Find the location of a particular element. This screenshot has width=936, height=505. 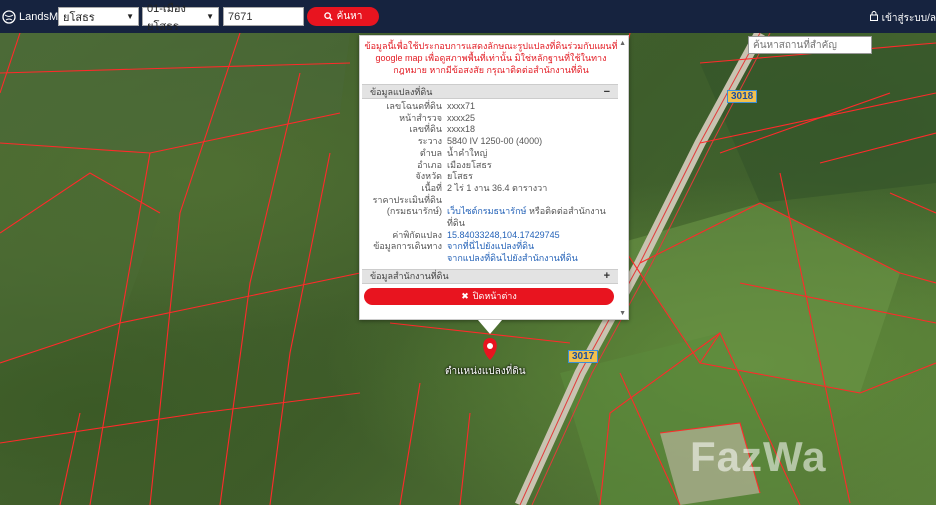

close-window-button: ✖ ปิดหน้าต่าง is located at coordinates (489, 296).